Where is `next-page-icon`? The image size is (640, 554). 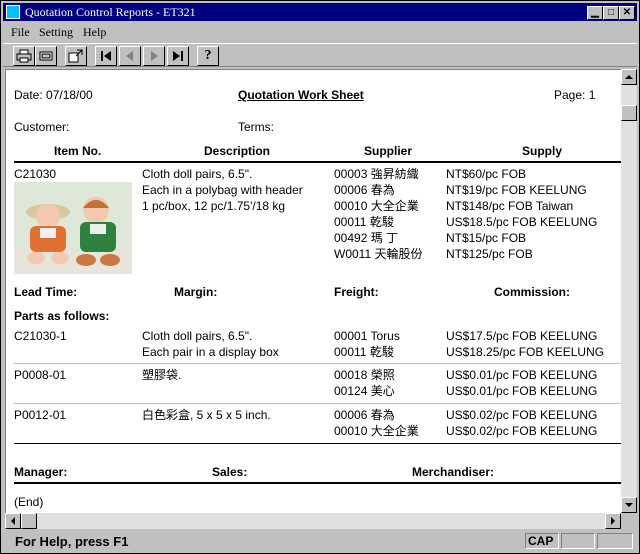 next-page-icon is located at coordinates (154, 56).